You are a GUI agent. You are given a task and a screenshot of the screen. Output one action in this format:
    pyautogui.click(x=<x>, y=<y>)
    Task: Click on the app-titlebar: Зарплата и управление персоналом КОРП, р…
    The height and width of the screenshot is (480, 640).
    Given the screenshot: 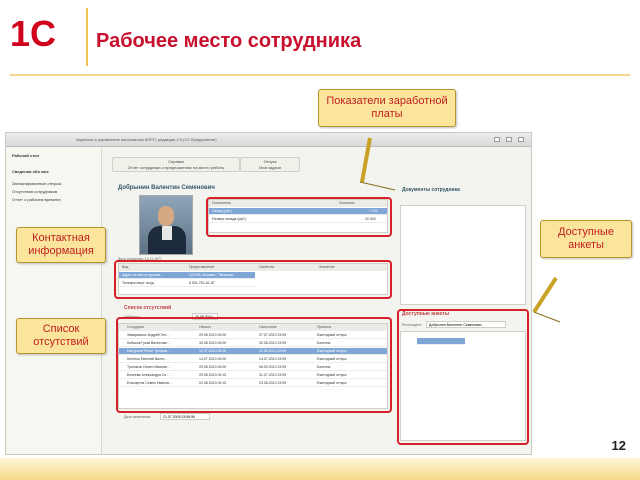 What is the action you would take?
    pyautogui.click(x=268, y=140)
    